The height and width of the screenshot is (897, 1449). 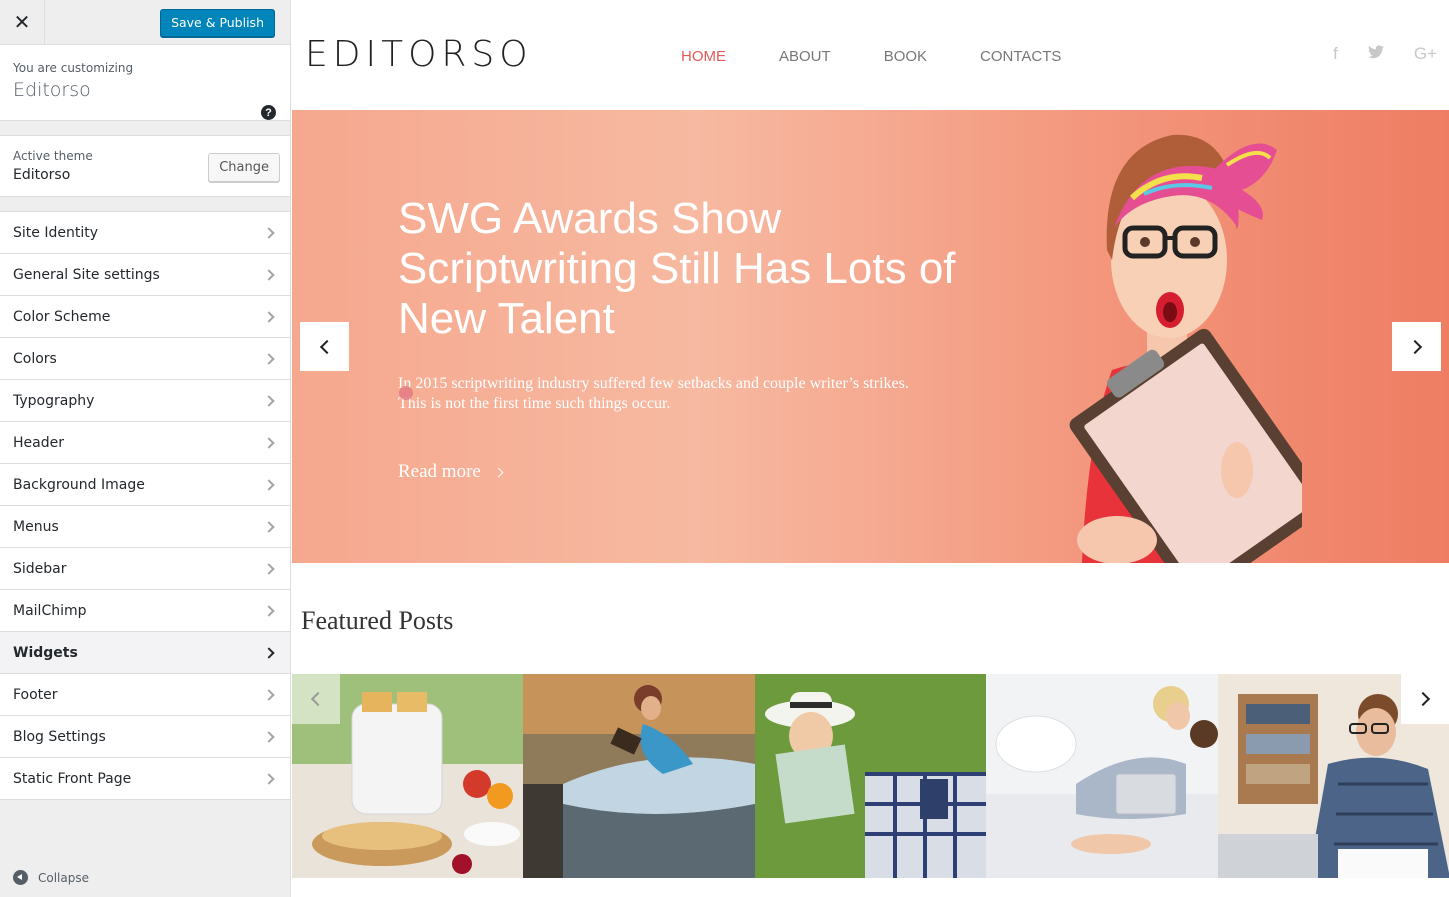 What do you see at coordinates (145, 359) in the screenshot?
I see `section-colors: Colors` at bounding box center [145, 359].